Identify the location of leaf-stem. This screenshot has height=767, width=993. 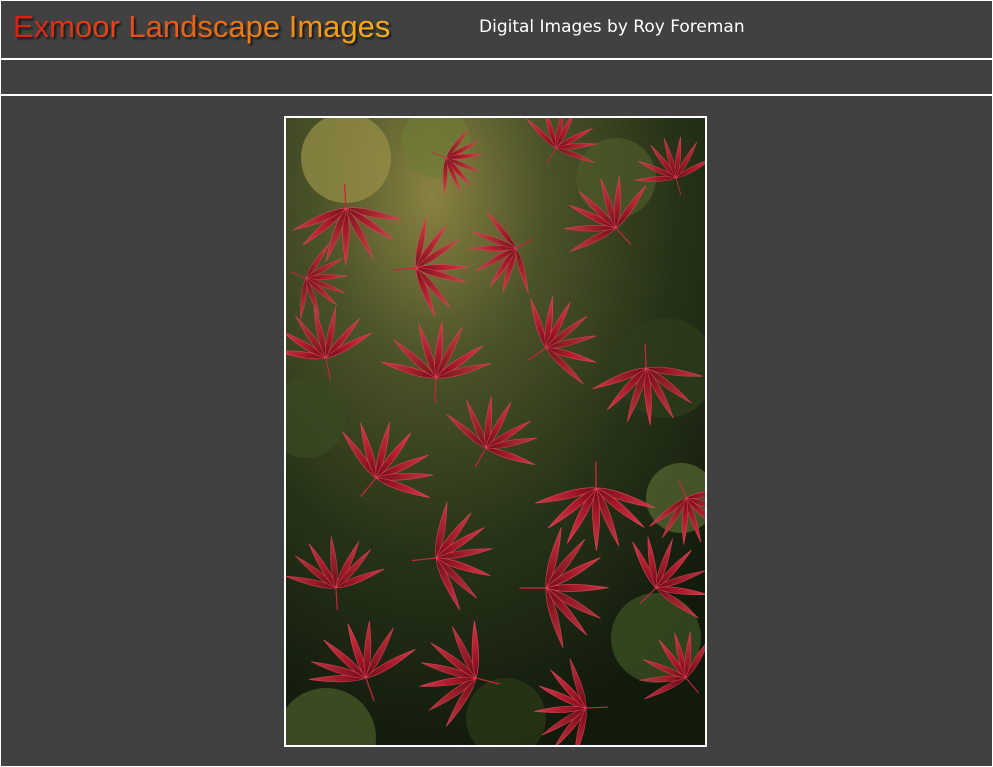
(645, 356).